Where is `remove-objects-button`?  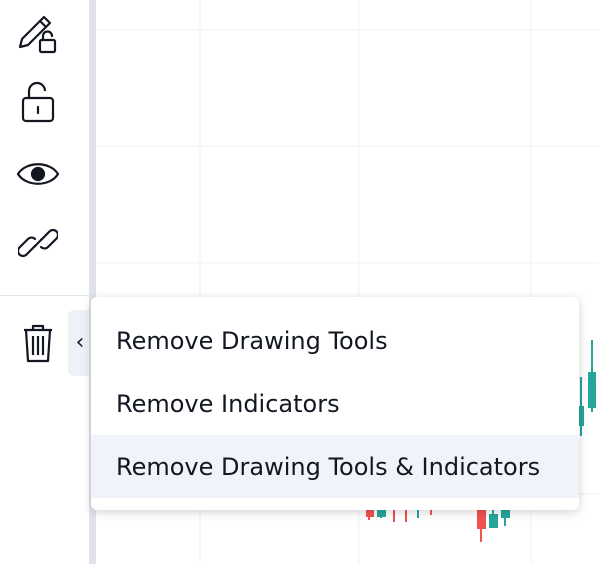 remove-objects-button is located at coordinates (38, 344).